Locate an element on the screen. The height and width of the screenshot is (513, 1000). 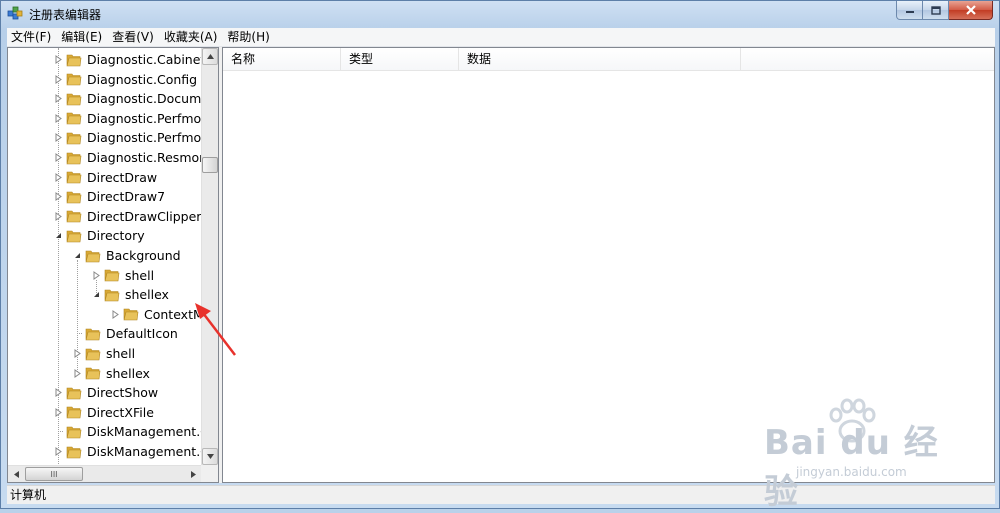
tree-item: Diagnostic.Documen is located at coordinates (128, 98).